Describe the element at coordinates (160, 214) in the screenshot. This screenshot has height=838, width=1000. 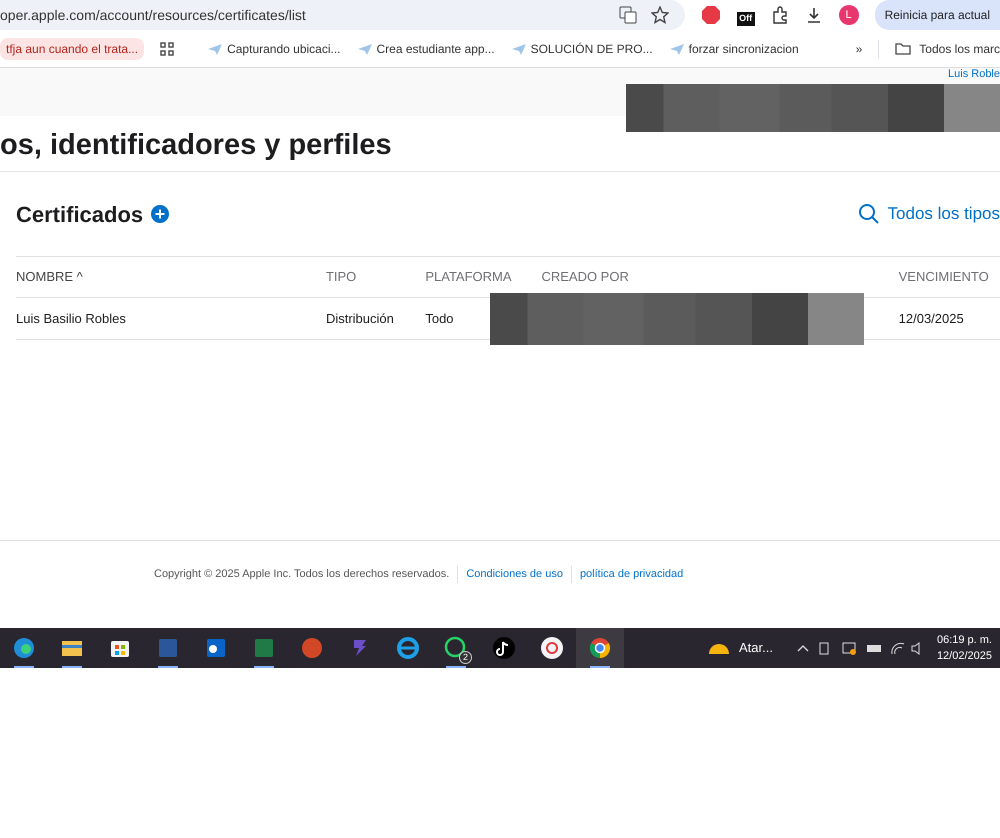
I see `add-icon` at that location.